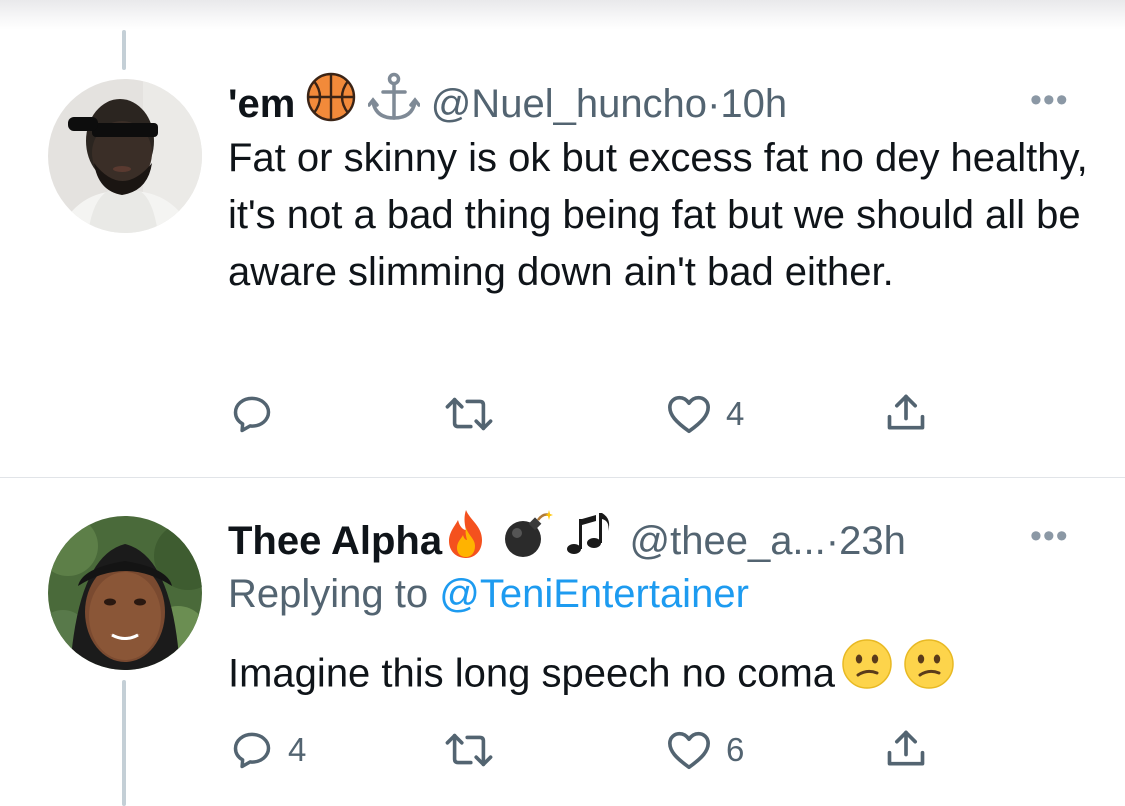  I want to click on tweet-text-wrap: Imagine this long speech no coma, so click(658, 674).